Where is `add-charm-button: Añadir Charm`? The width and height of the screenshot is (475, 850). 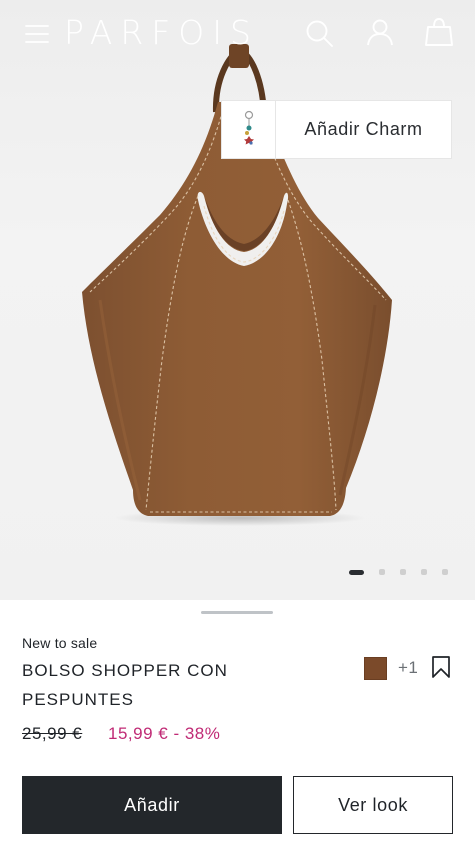 add-charm-button: Añadir Charm is located at coordinates (336, 129).